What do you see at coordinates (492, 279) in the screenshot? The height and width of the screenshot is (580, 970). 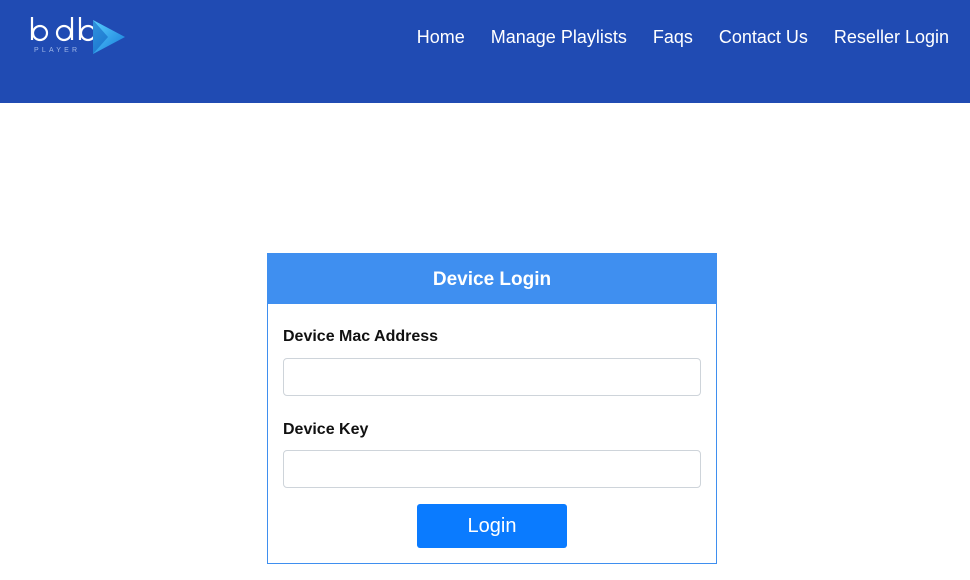 I see `card-title: Device Login` at bounding box center [492, 279].